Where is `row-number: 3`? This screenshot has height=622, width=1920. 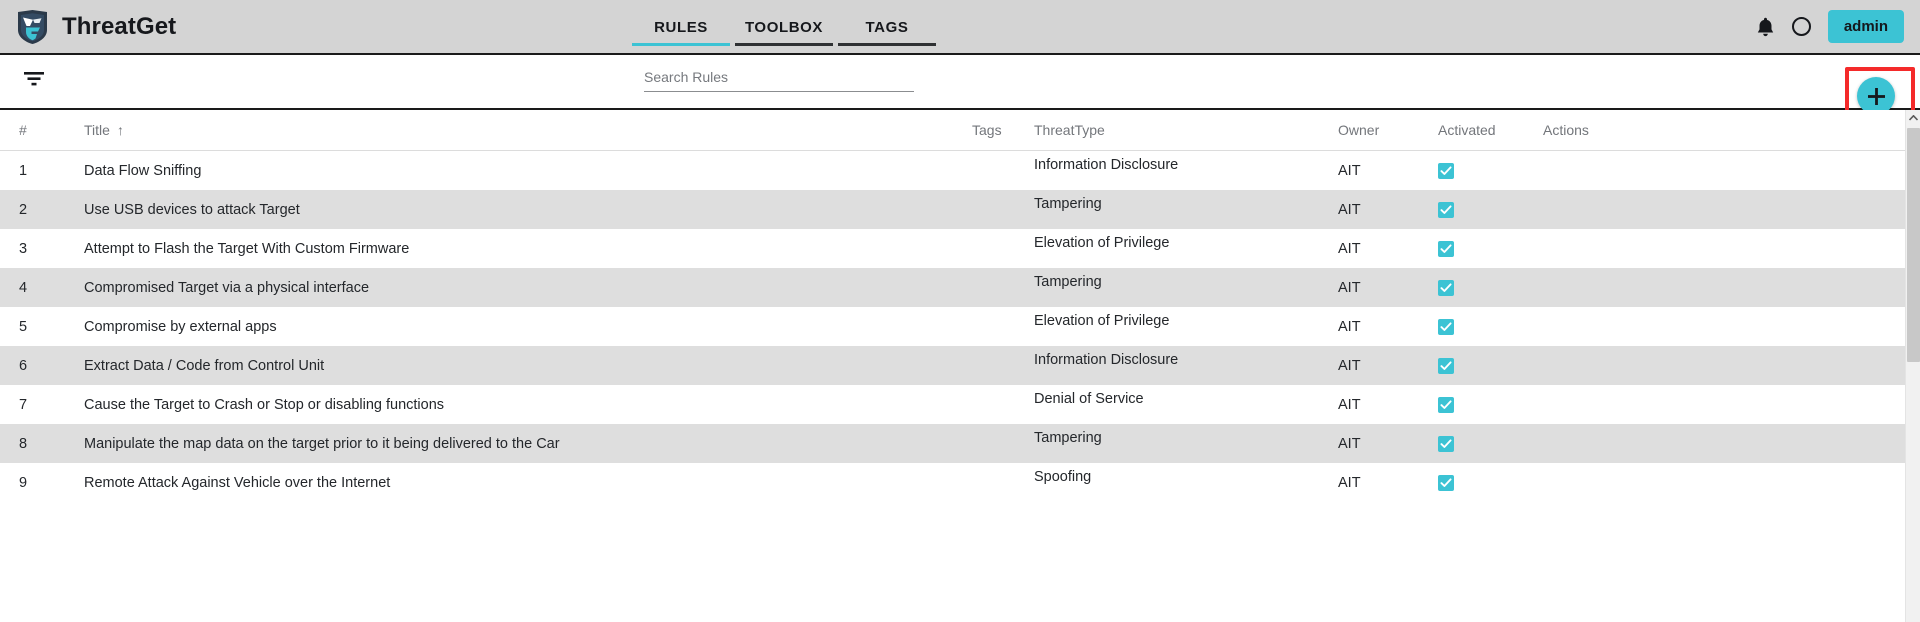
row-number: 3 is located at coordinates (23, 248).